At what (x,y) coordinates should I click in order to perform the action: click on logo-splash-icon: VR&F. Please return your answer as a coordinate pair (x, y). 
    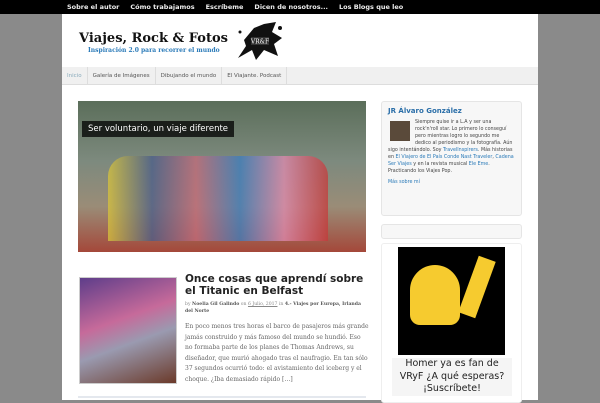
    Looking at the image, I should click on (260, 42).